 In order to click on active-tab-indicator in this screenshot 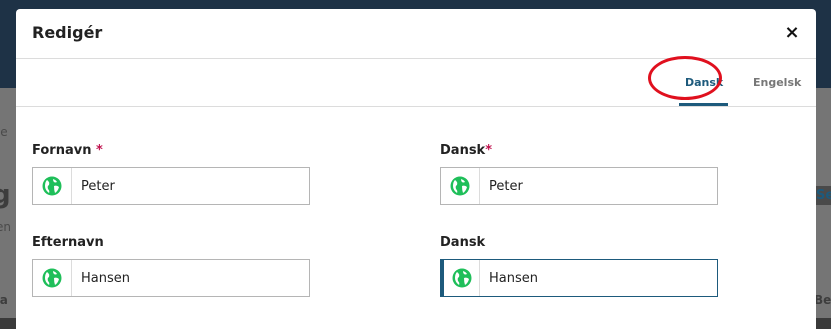, I will do `click(703, 104)`.